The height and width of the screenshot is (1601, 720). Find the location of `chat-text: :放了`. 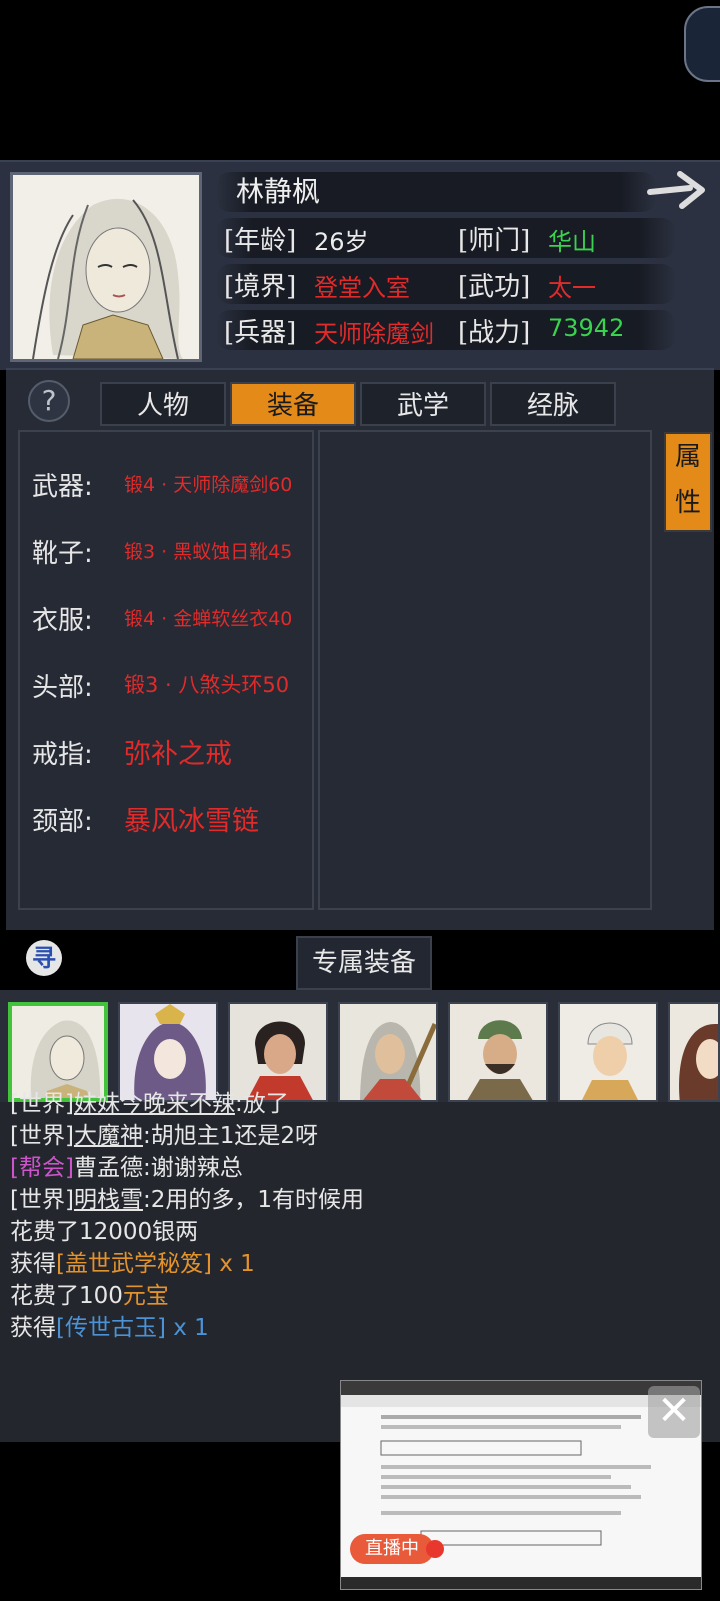

chat-text: :放了 is located at coordinates (261, 1104).